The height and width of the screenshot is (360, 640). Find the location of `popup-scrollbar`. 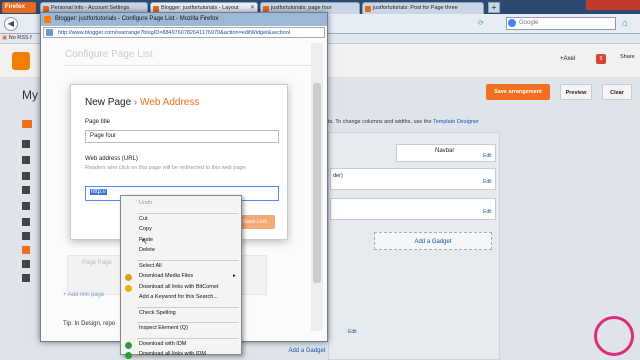

popup-scrollbar is located at coordinates (317, 187).